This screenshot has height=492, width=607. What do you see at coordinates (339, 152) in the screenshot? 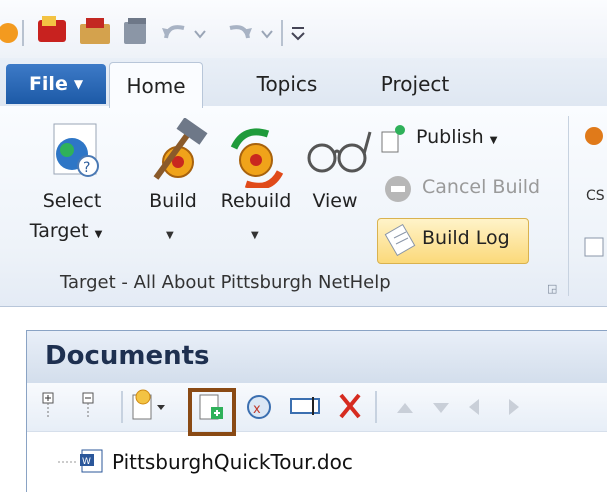
I see `glasses-icon` at bounding box center [339, 152].